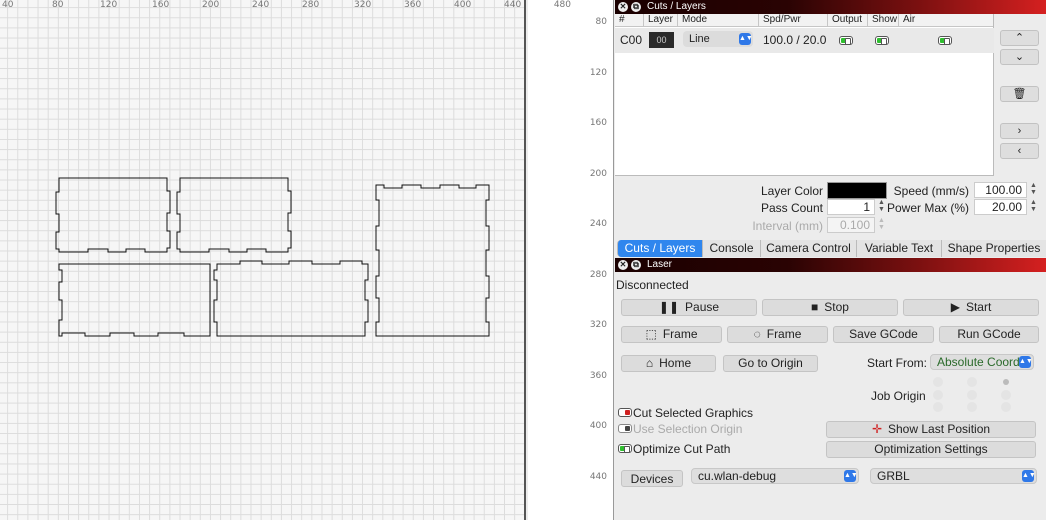 This screenshot has height=520, width=1046. What do you see at coordinates (851, 207) in the screenshot?
I see `pass-count-input: 1` at bounding box center [851, 207].